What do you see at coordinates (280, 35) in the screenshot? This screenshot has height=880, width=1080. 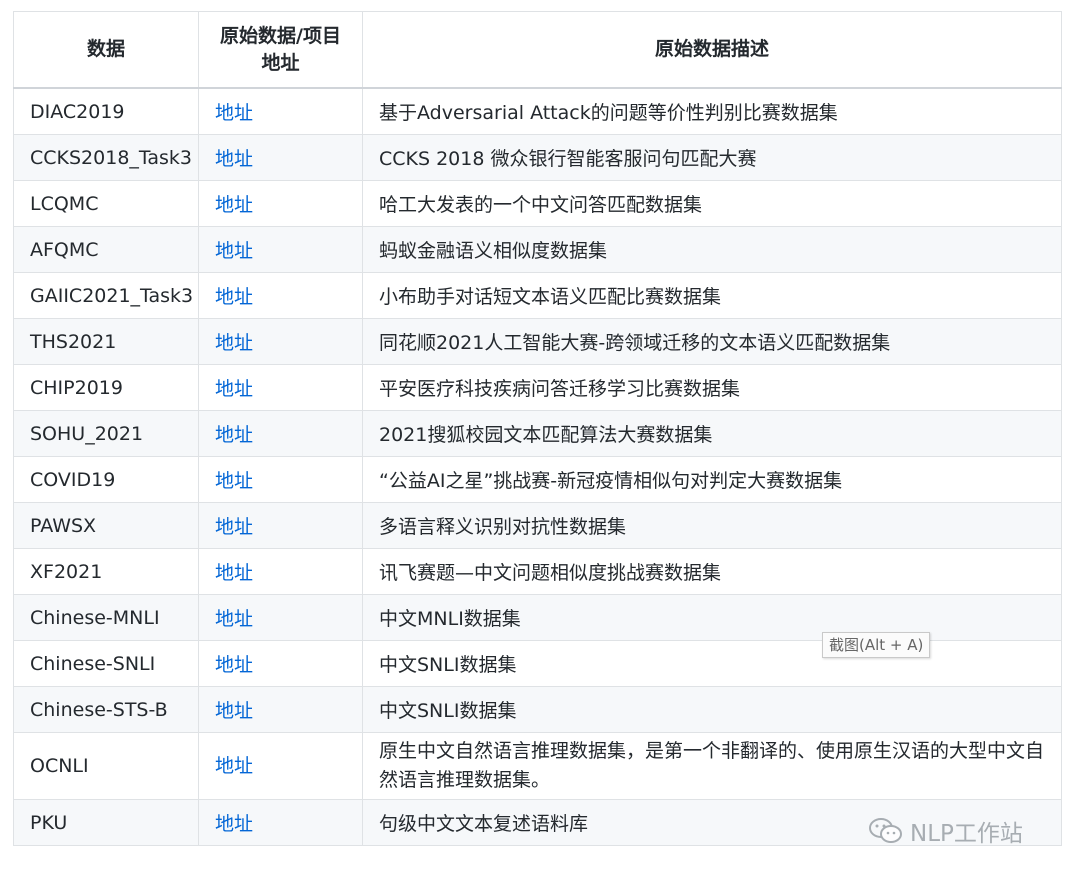 I see `header-source-link-line1: 原始数据/项目` at bounding box center [280, 35].